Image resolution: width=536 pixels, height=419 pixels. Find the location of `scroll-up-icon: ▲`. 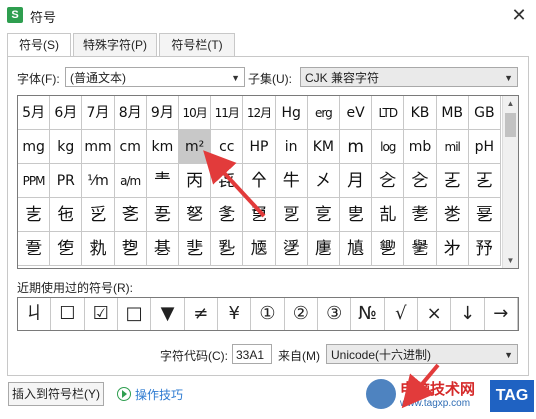

scroll-up-icon: ▲ is located at coordinates (510, 103).